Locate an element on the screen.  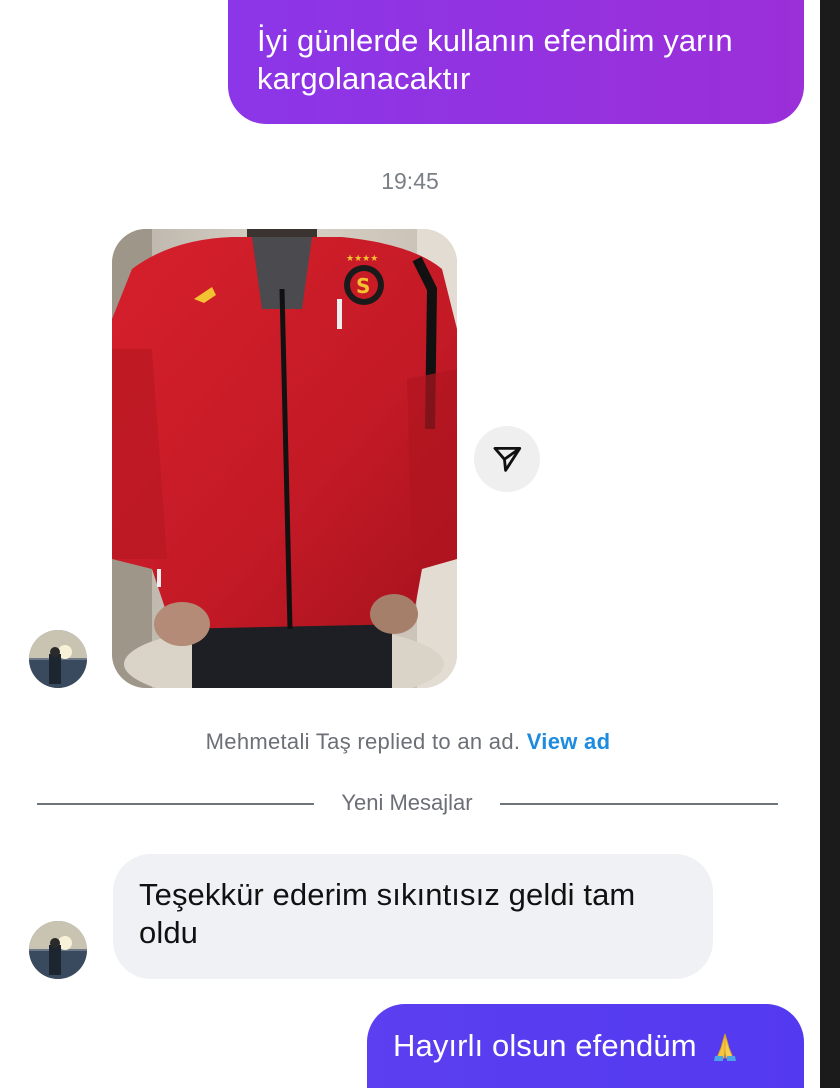
divider-line-left is located at coordinates (175, 804).